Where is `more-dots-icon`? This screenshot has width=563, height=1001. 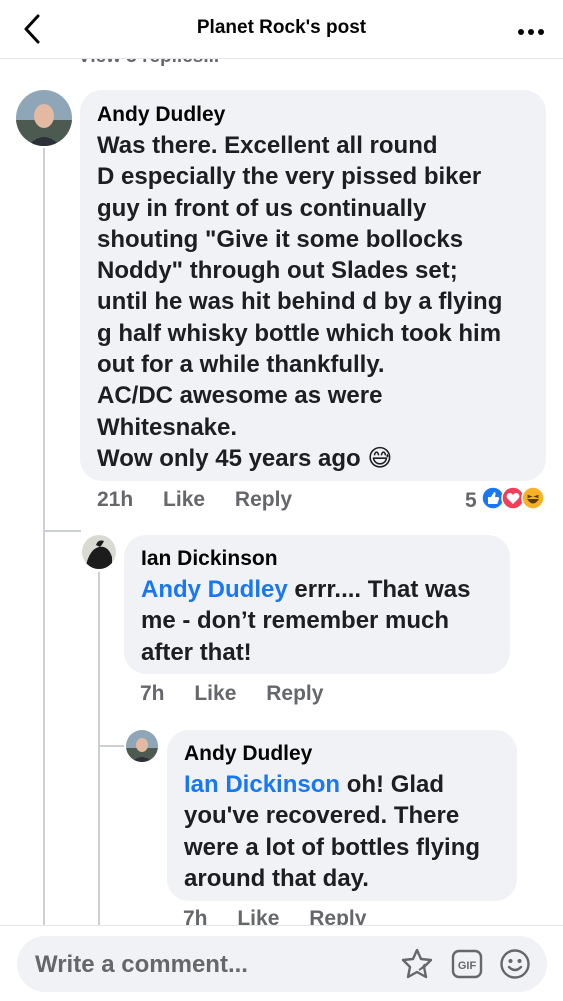
more-dots-icon is located at coordinates (531, 29).